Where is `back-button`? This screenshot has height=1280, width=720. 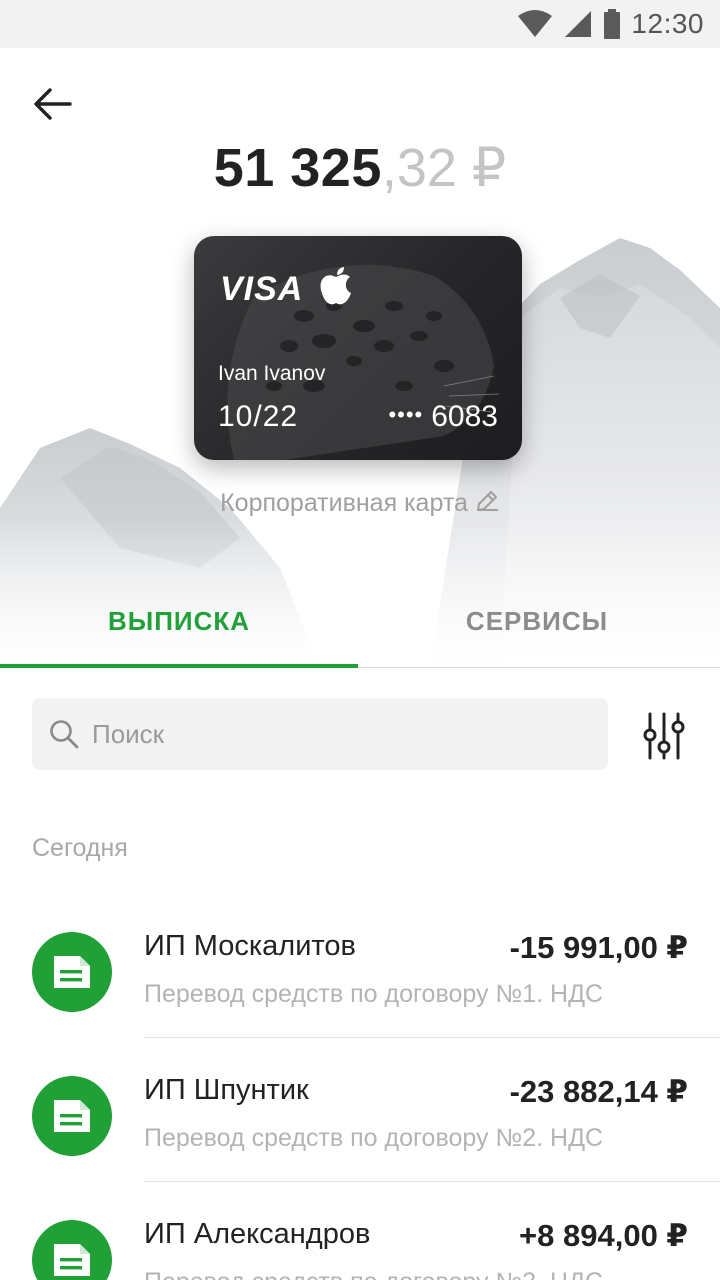 back-button is located at coordinates (52, 104).